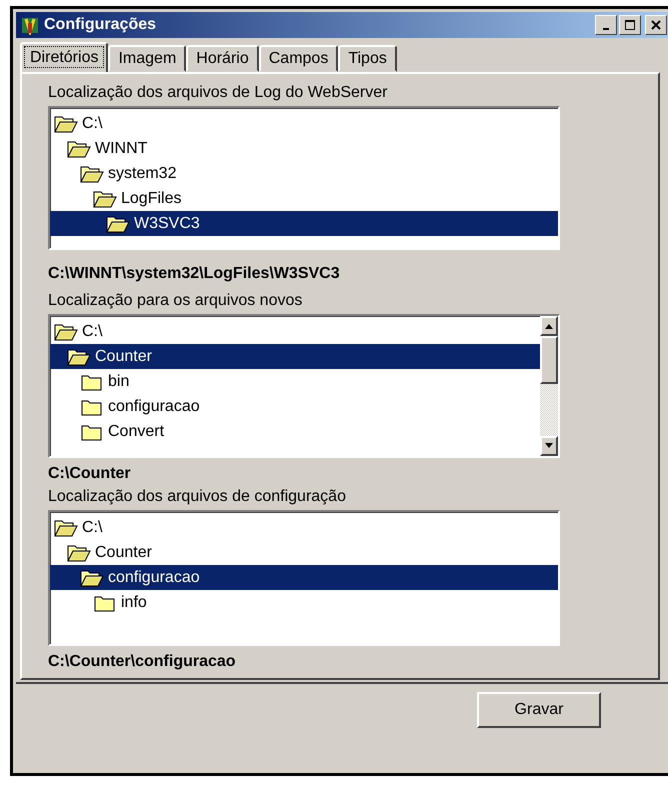 The image size is (668, 801). I want to click on folder-tree: C:\ WINNT system32 LogFiles W3SVC3, so click(304, 178).